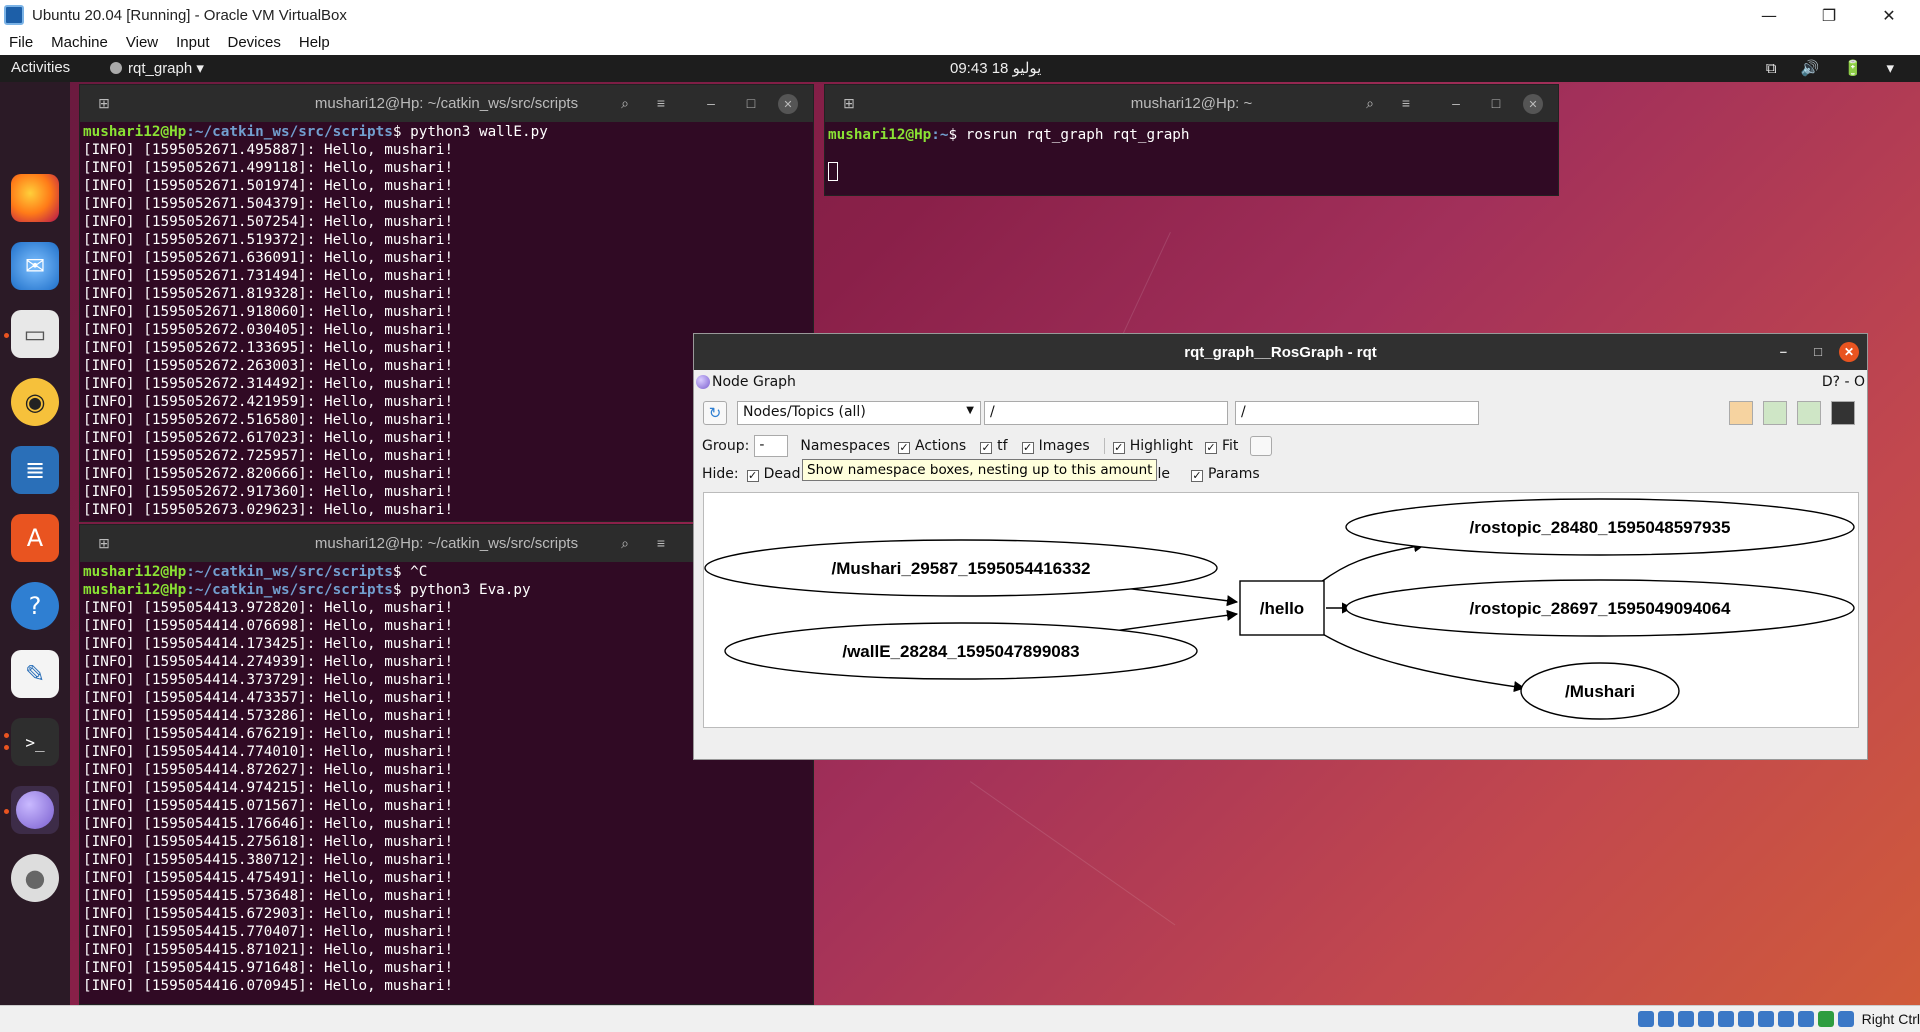  I want to click on highlight-checkbox: ✓ Highlight, so click(1148, 446).